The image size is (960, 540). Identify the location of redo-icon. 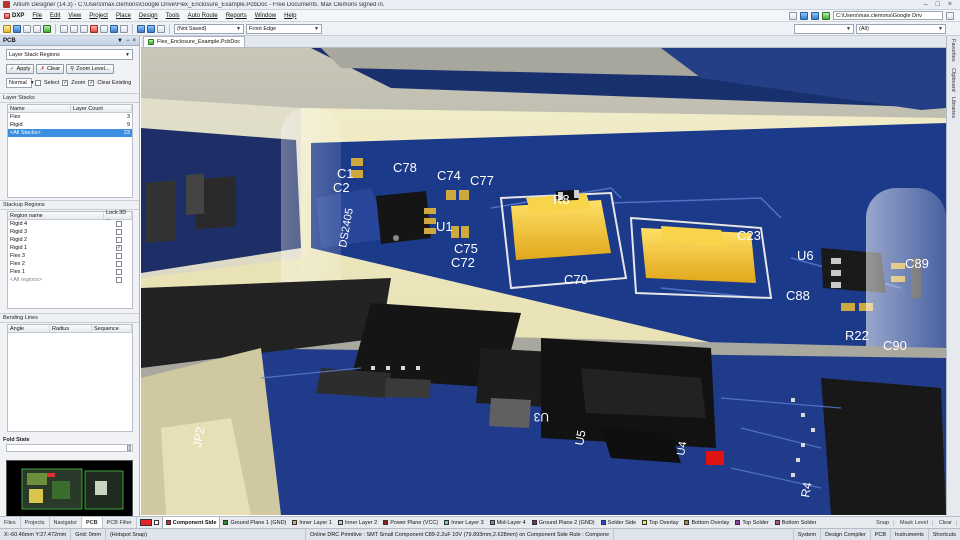
(151, 28).